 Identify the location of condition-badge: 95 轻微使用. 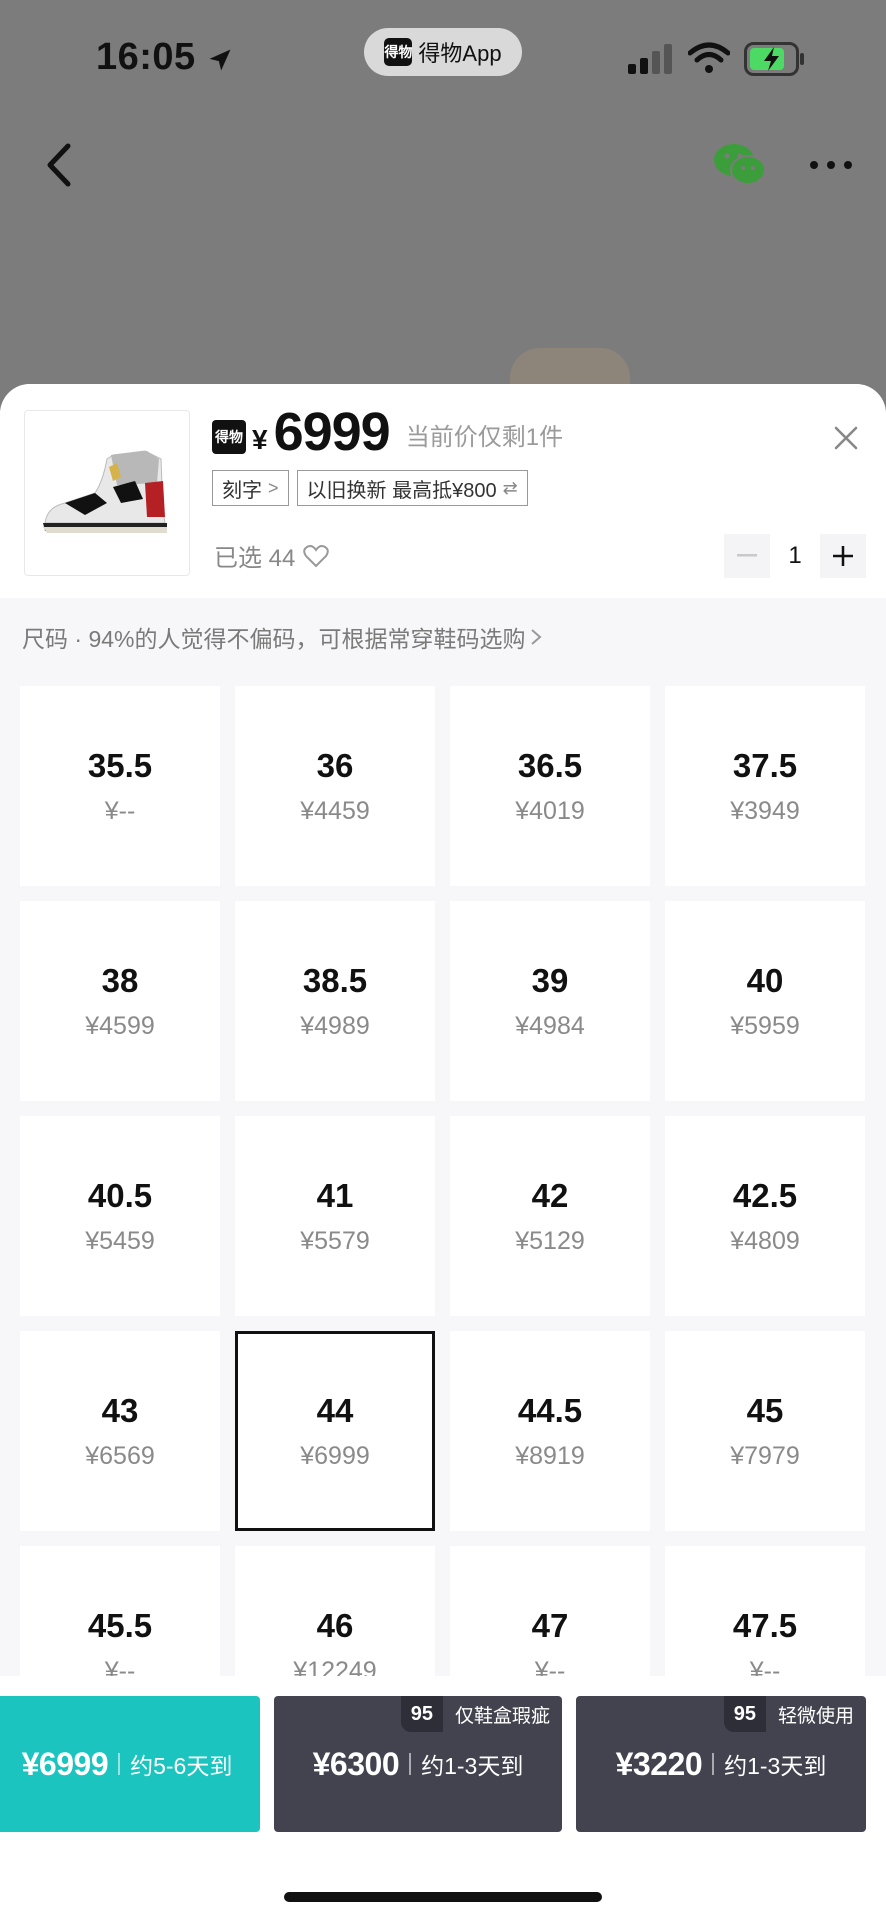
(794, 1714).